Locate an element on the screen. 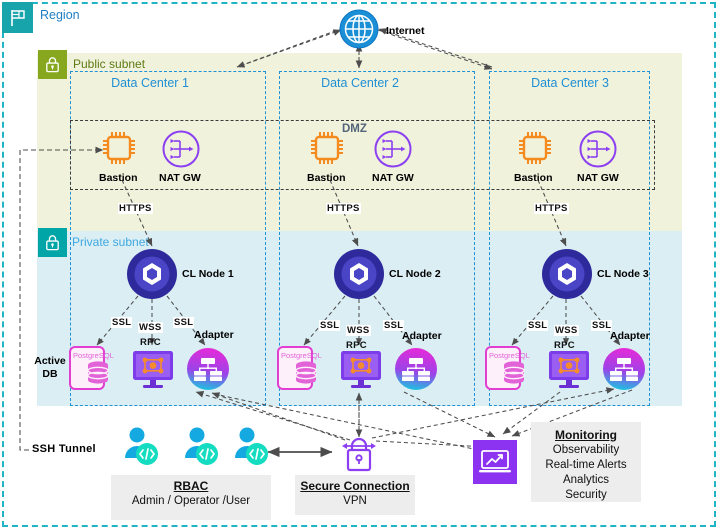 The image size is (721, 531). bastion-label-dc2: Bastion is located at coordinates (326, 178).